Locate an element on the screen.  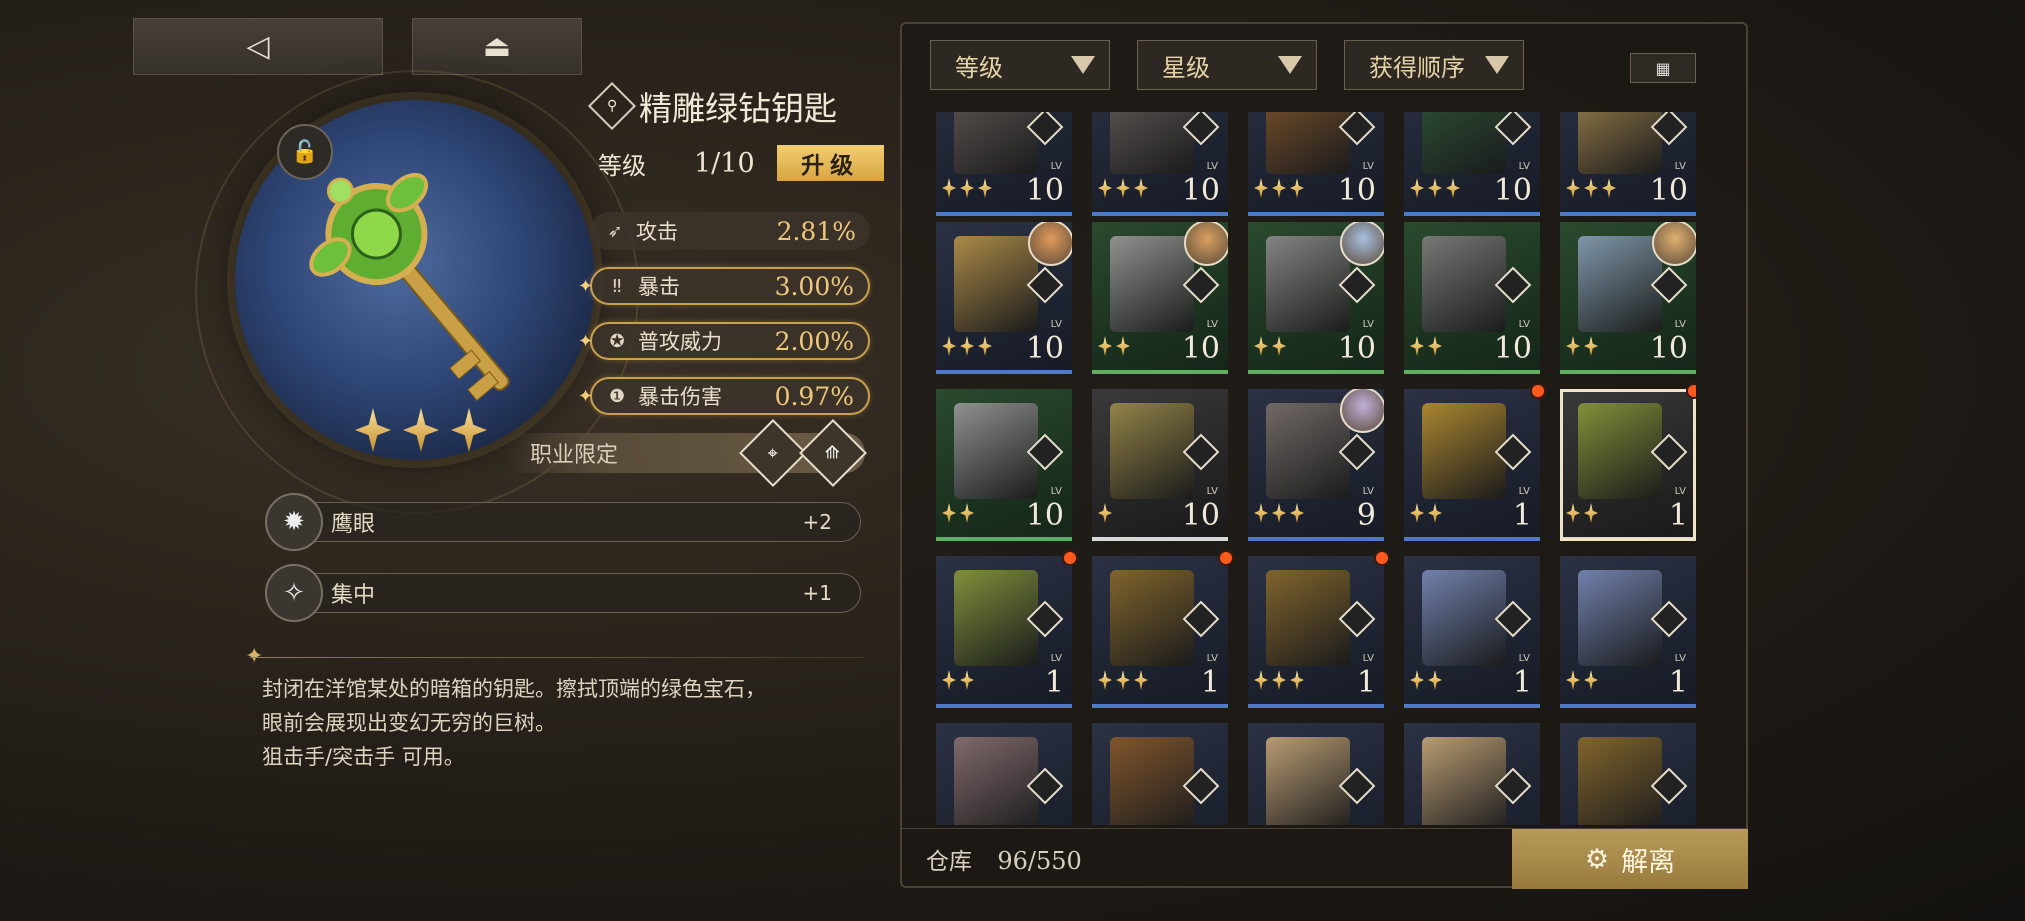
dropdown-arrow-icon is located at coordinates (1290, 65).